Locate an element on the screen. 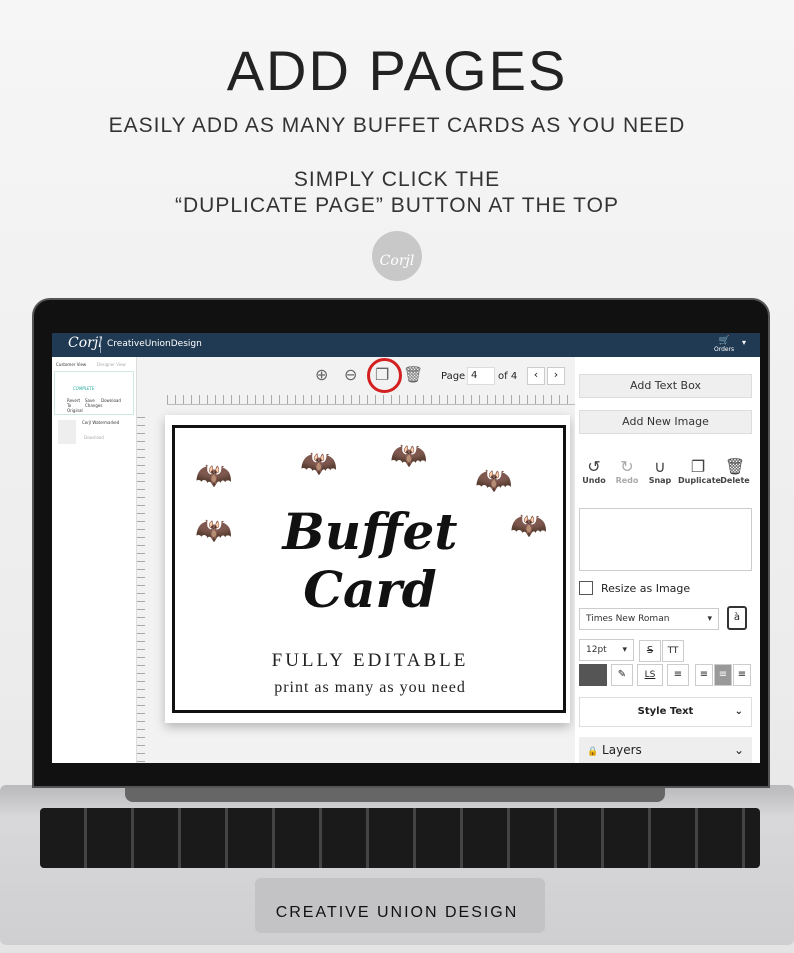 The image size is (794, 953). tab-customer-view: Customer View is located at coordinates (71, 364).